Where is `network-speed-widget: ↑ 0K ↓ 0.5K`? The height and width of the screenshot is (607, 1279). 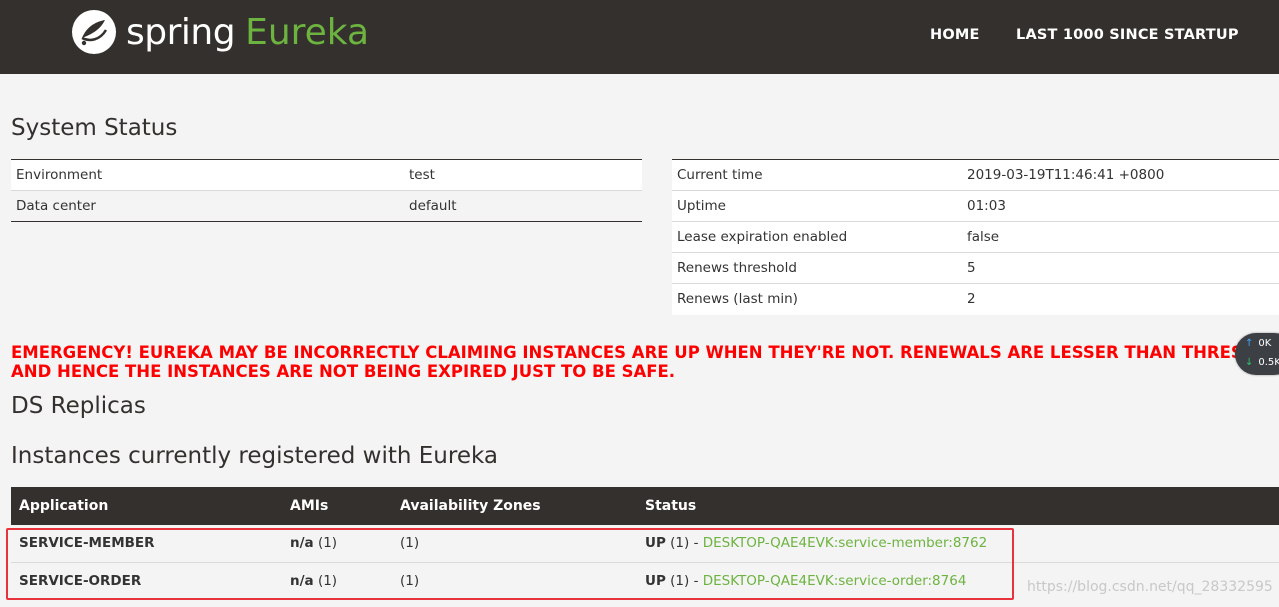
network-speed-widget: ↑ 0K ↓ 0.5K is located at coordinates (1257, 354).